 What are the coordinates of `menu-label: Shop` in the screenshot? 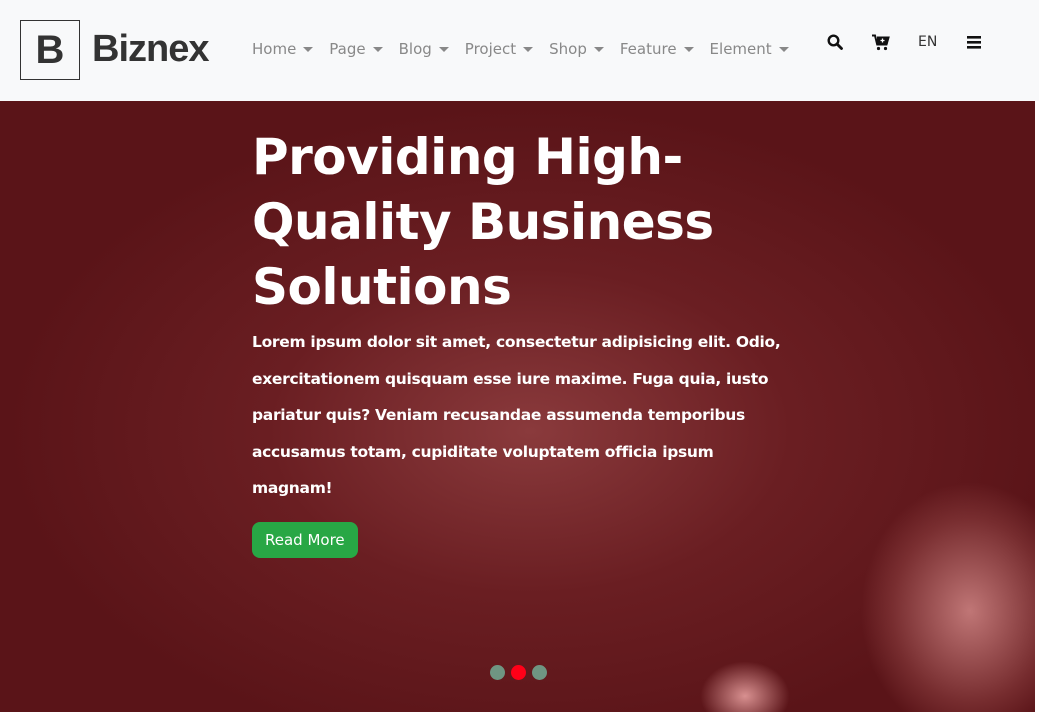 It's located at (568, 49).